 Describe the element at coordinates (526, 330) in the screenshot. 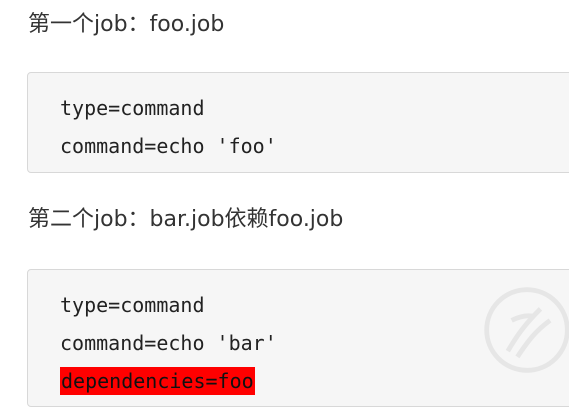

I see `watermark-logo-icon` at that location.